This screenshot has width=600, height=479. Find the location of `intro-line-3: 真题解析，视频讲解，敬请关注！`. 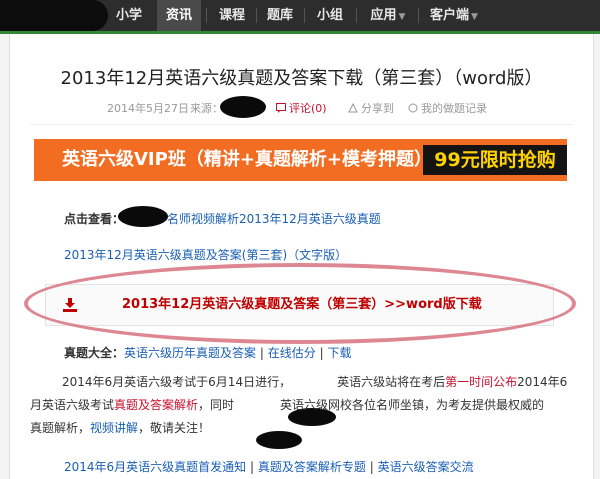

intro-line-3: 真题解析，视频讲解，敬请关注！ is located at coordinates (120, 428).